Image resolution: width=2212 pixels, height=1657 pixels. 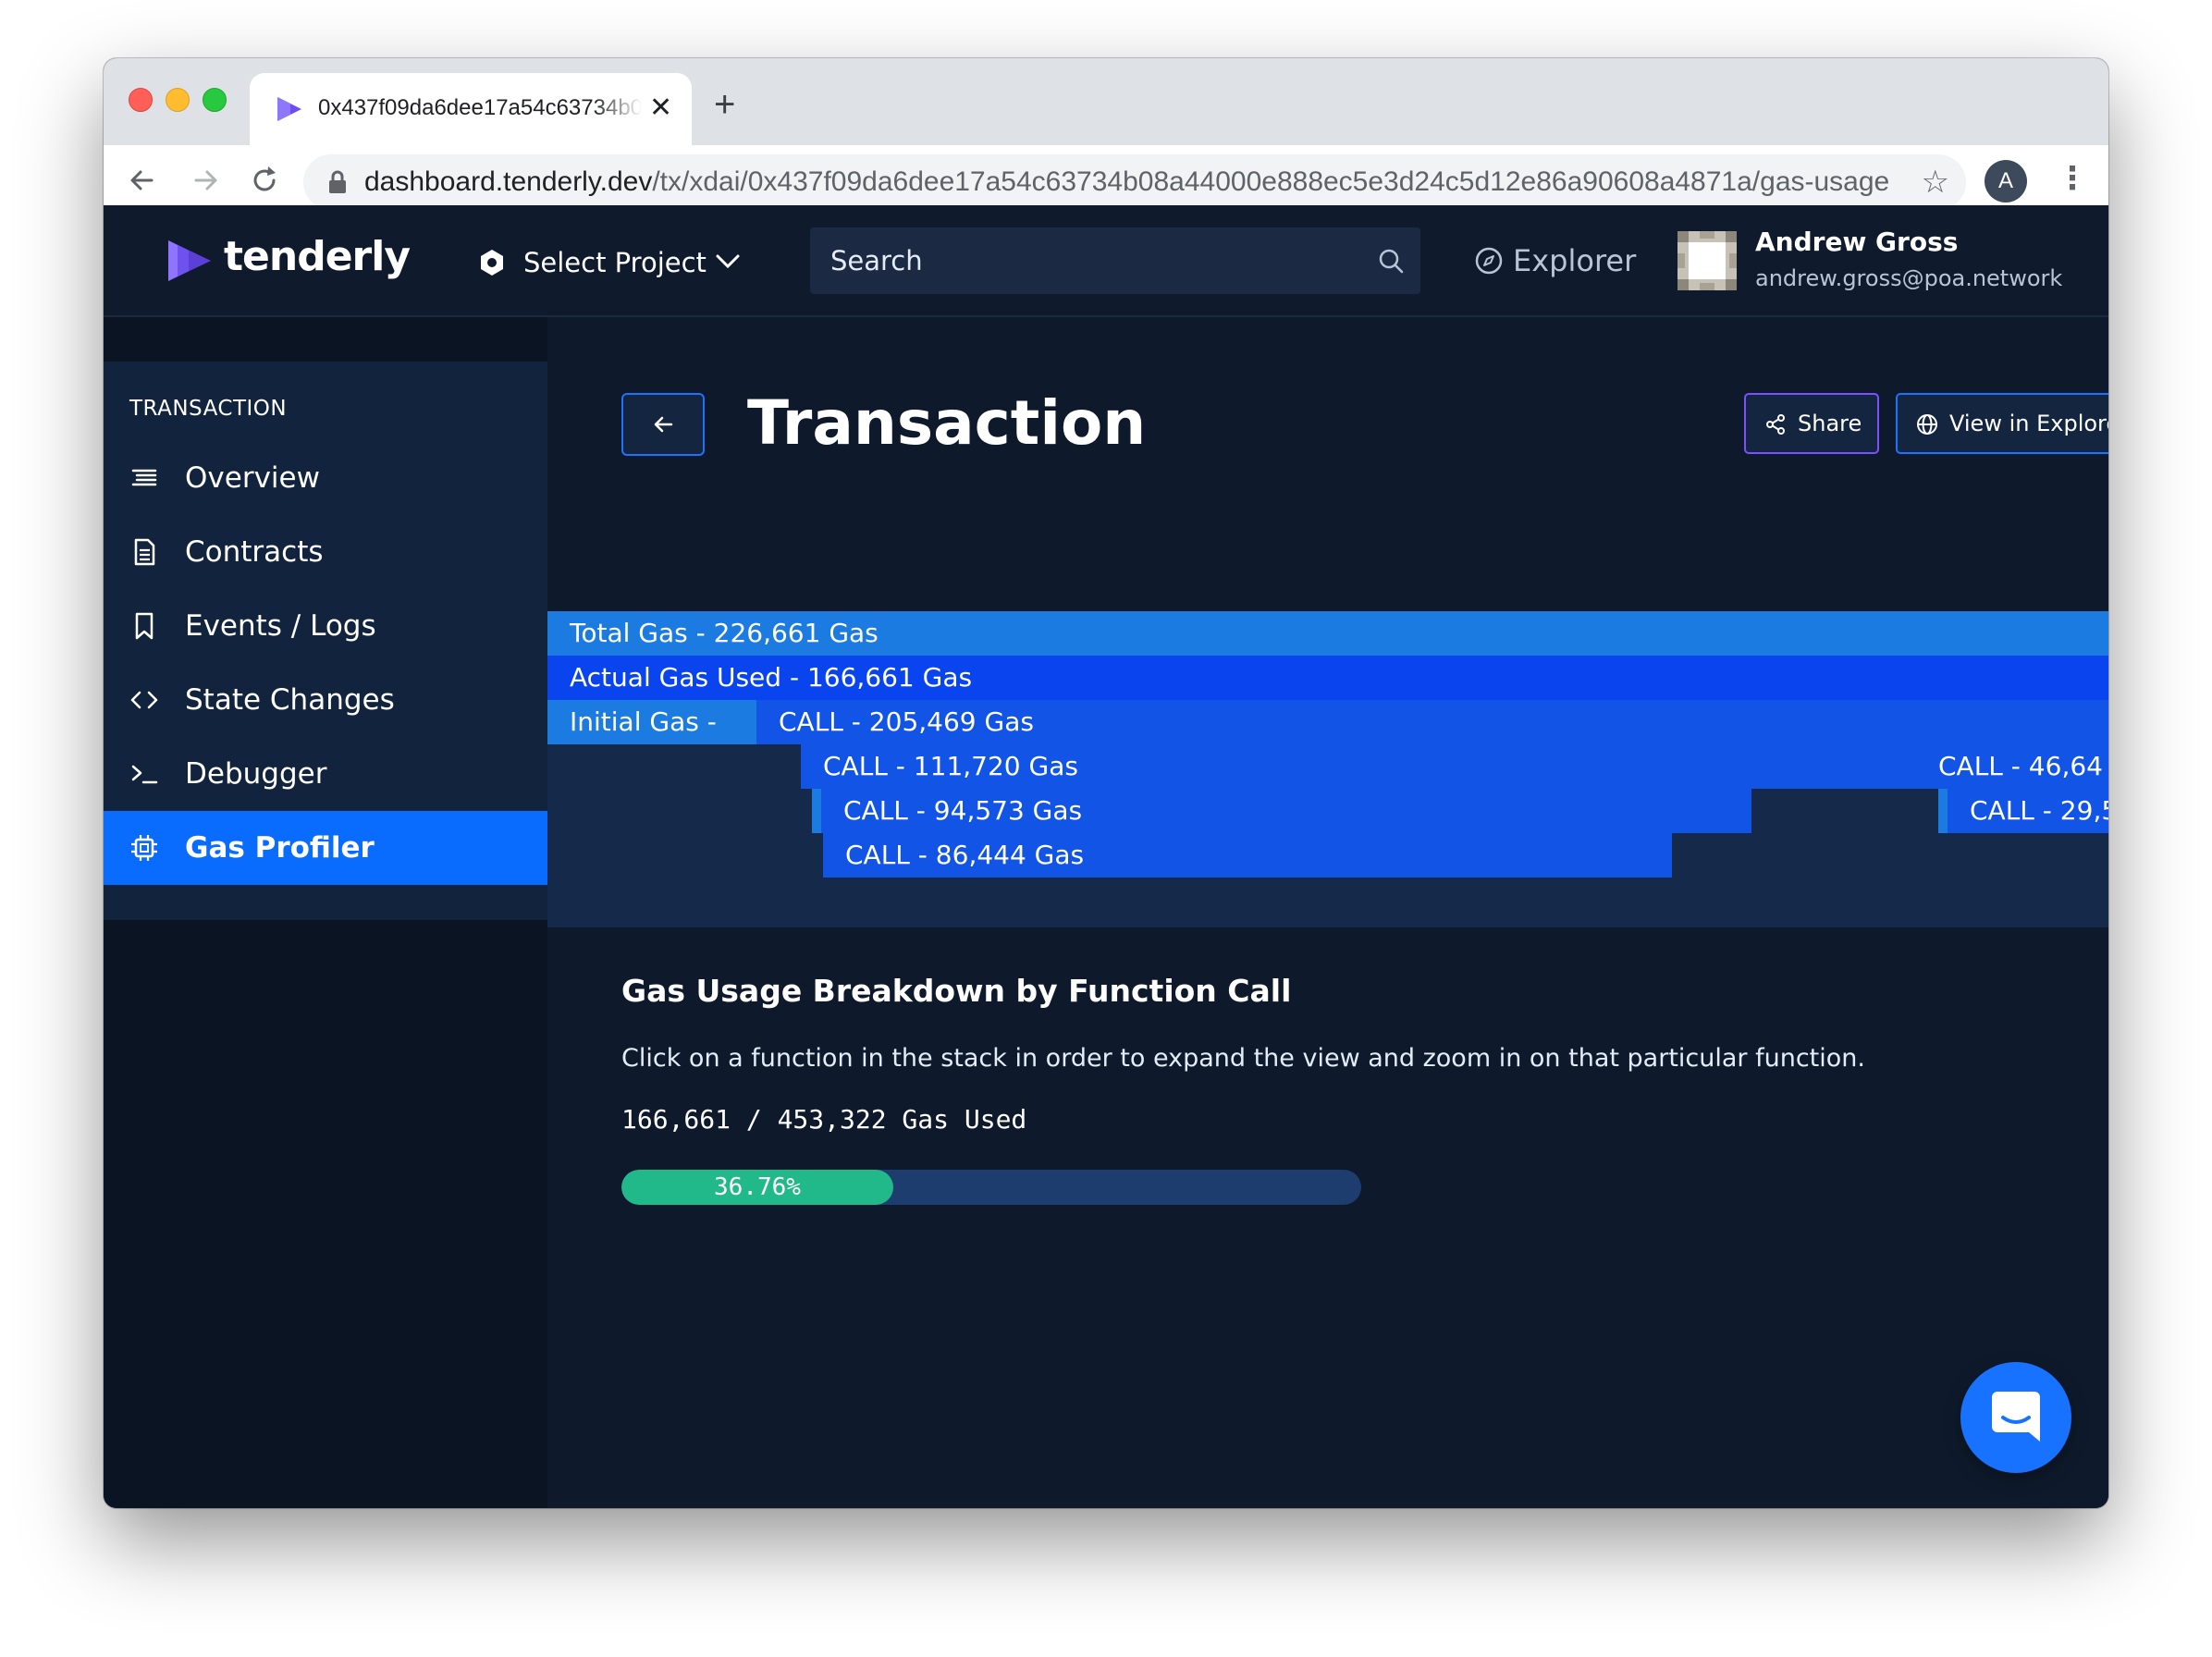 I want to click on chat-launcher-button, so click(x=2015, y=1417).